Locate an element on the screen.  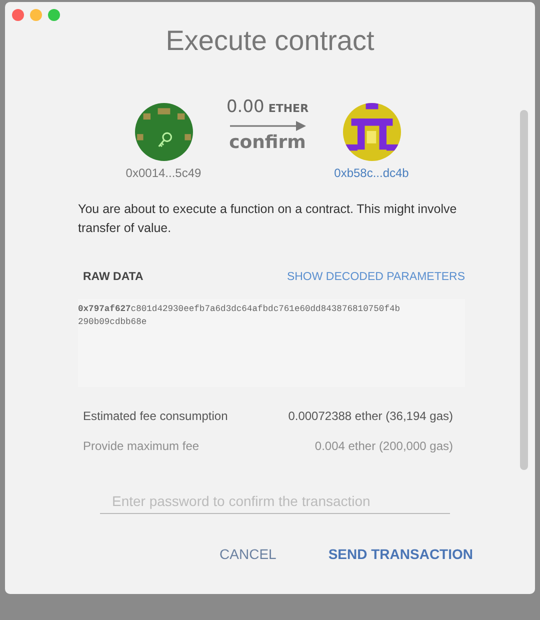
arrow-icon is located at coordinates (268, 126).